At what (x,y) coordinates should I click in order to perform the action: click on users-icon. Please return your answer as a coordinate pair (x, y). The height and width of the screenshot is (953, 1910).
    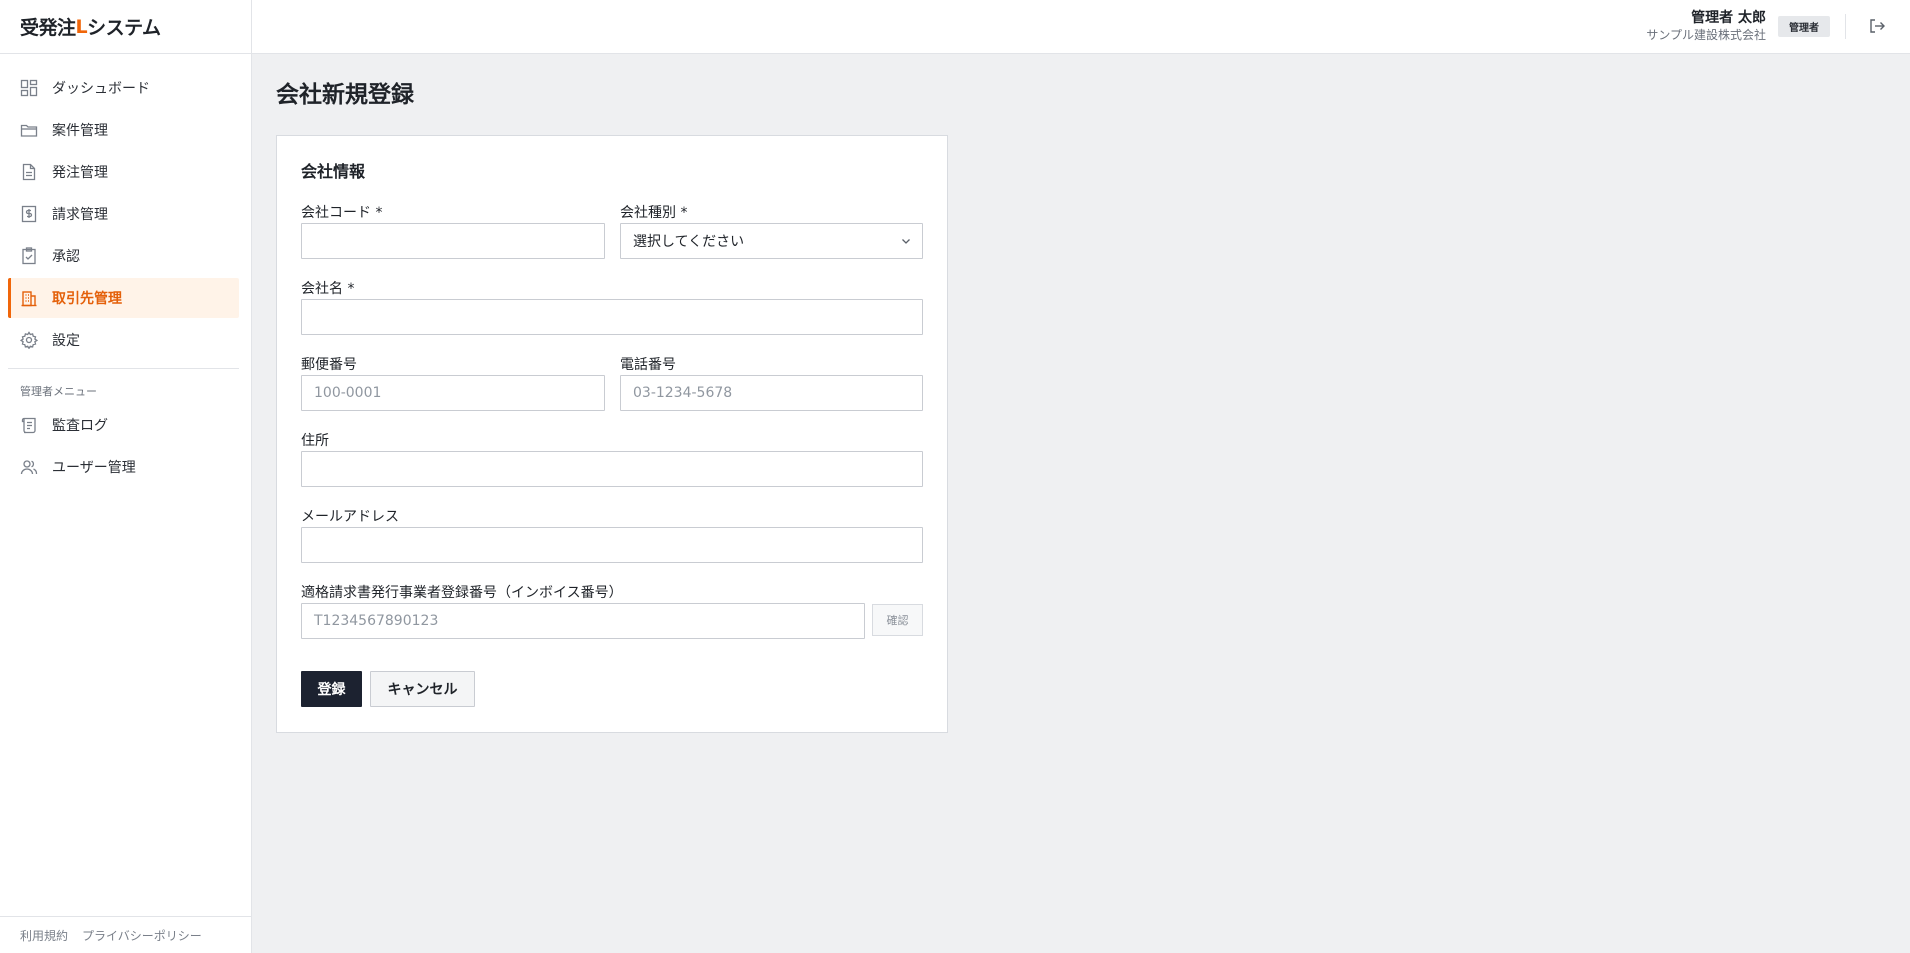
    Looking at the image, I should click on (29, 467).